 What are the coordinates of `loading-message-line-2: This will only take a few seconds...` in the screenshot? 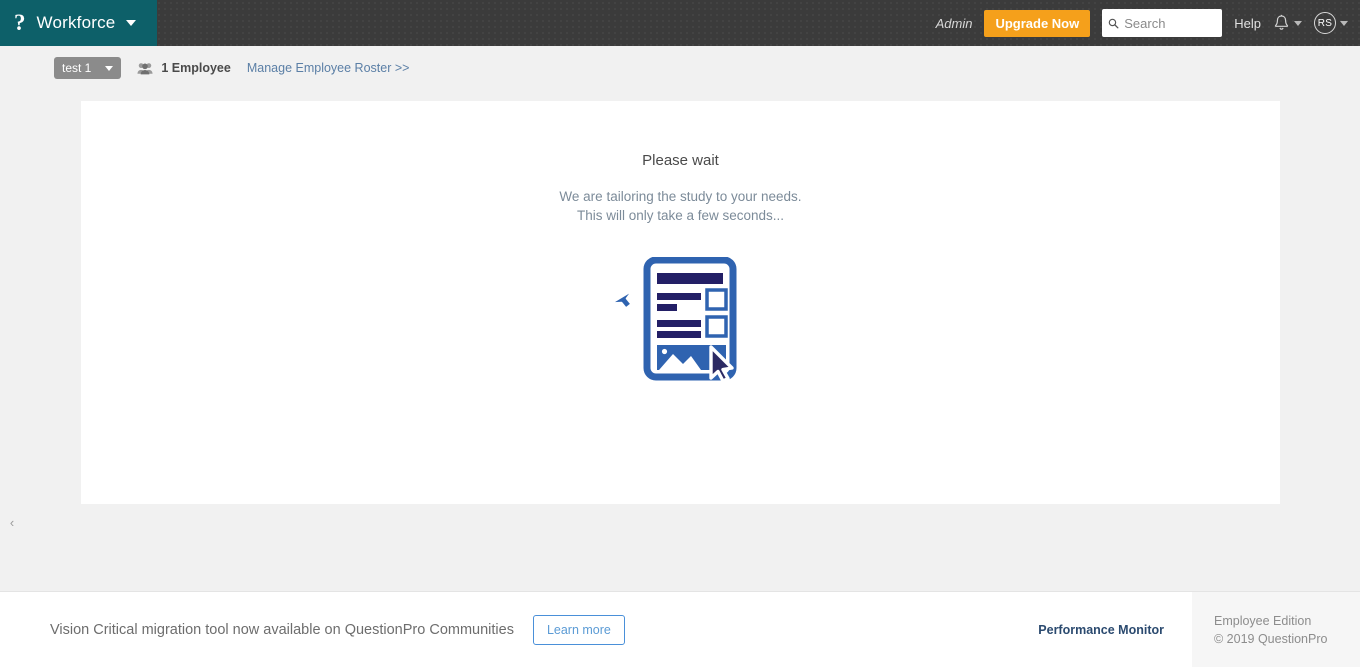 It's located at (680, 215).